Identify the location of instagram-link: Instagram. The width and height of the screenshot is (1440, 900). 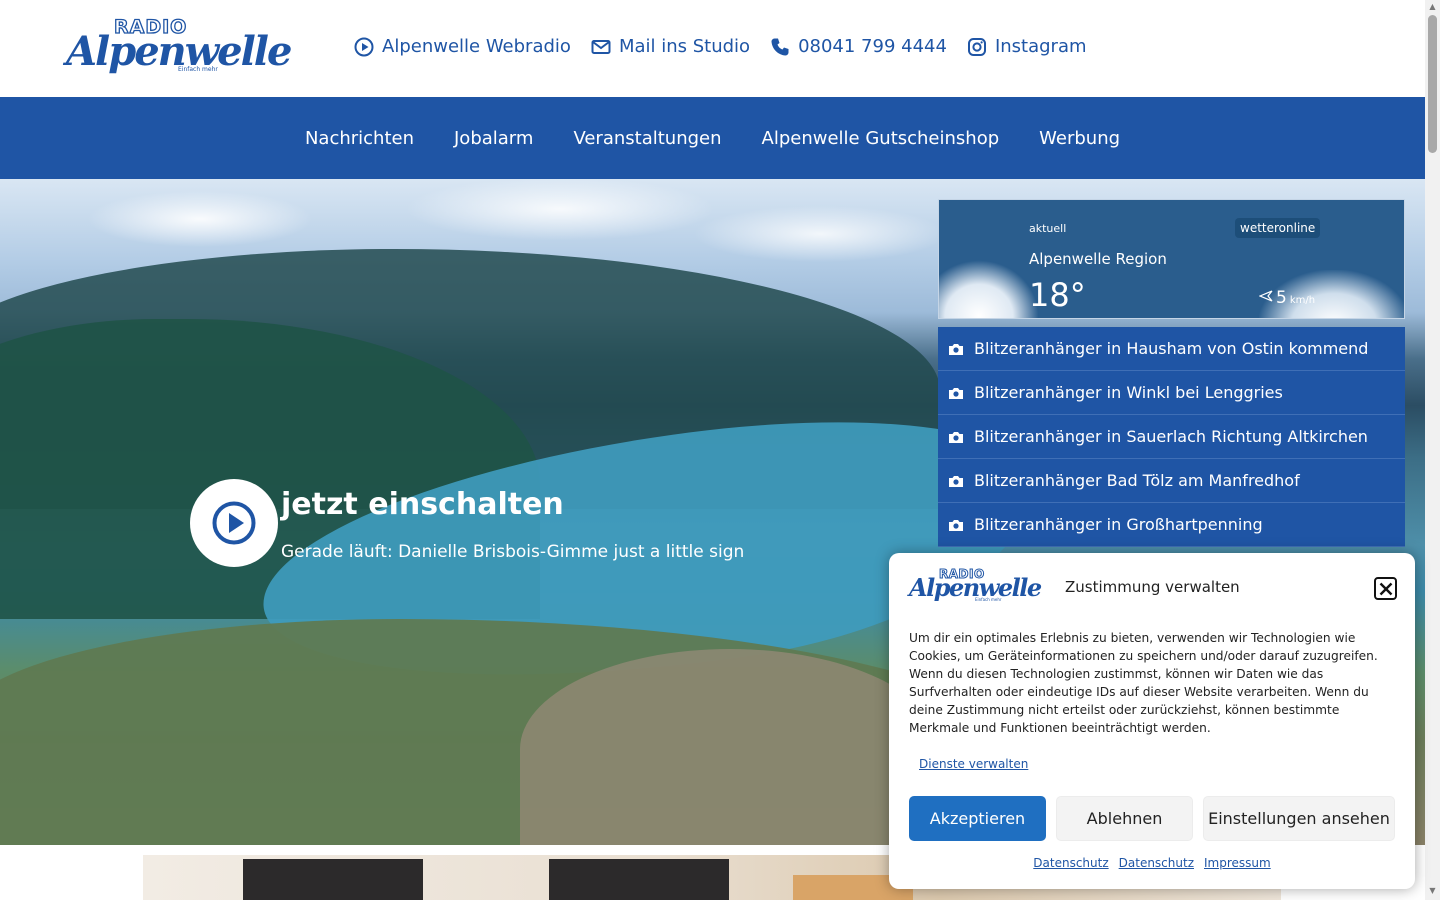
(1027, 46).